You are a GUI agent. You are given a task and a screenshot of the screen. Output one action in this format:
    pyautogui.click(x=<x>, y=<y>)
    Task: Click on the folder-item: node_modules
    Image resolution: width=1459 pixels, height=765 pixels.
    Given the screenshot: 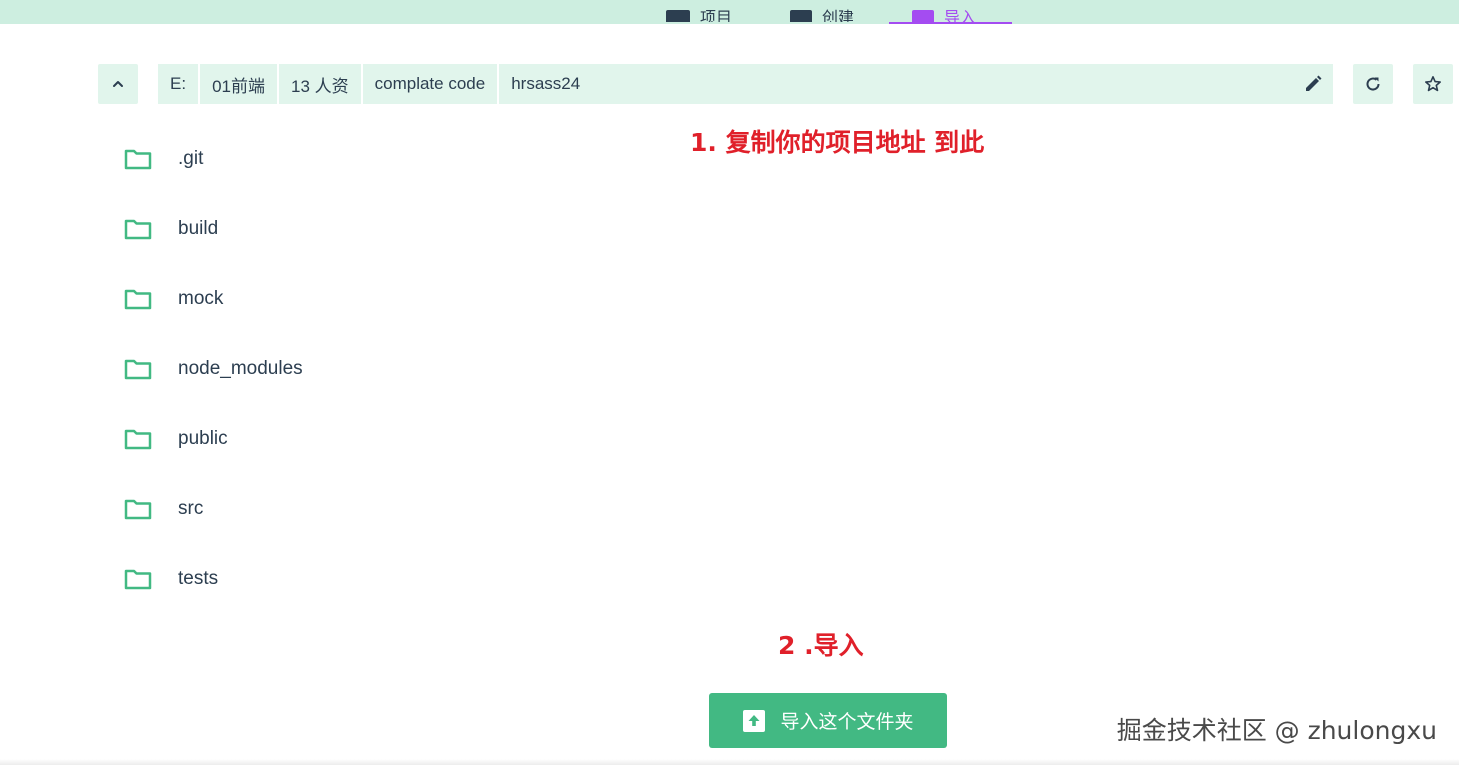 What is the action you would take?
    pyautogui.click(x=360, y=369)
    